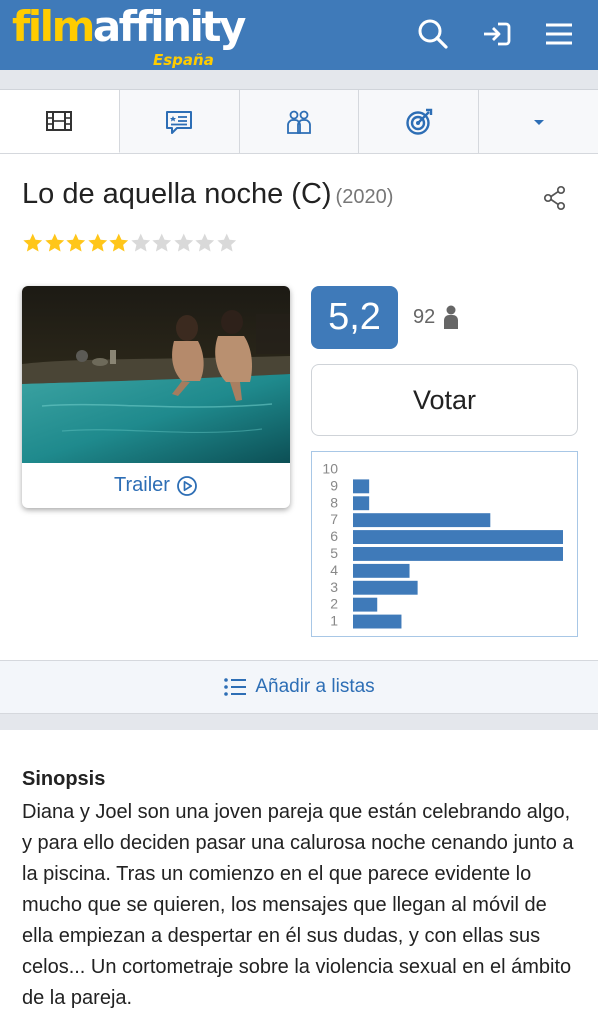  I want to click on add-to-lists-button: Añadir a listas, so click(299, 687).